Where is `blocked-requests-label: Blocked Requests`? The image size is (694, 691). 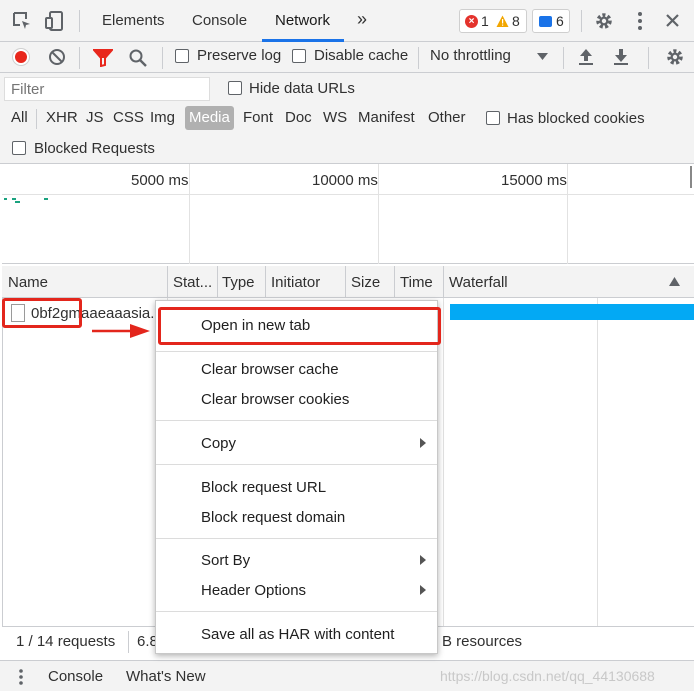 blocked-requests-label: Blocked Requests is located at coordinates (94, 148).